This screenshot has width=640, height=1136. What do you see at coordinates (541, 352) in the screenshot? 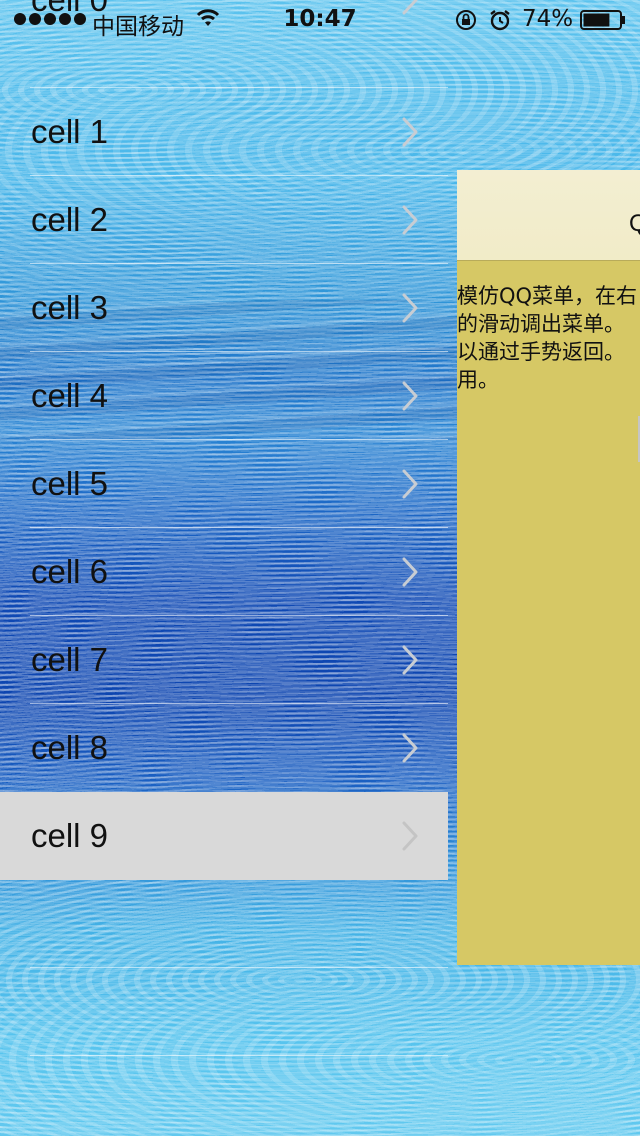
I see `panel-text-line: 以通过手势返回。` at bounding box center [541, 352].